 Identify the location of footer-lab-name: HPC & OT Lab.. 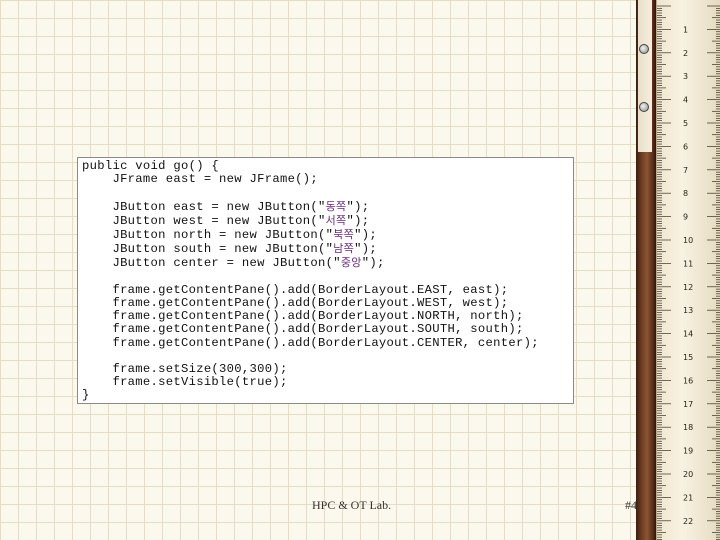
(352, 505).